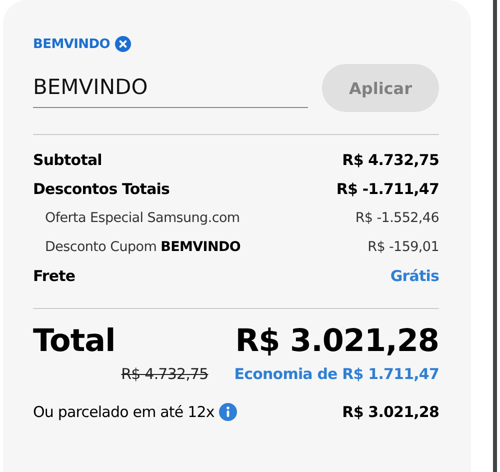 This screenshot has width=500, height=472. What do you see at coordinates (122, 44) in the screenshot?
I see `close-icon` at bounding box center [122, 44].